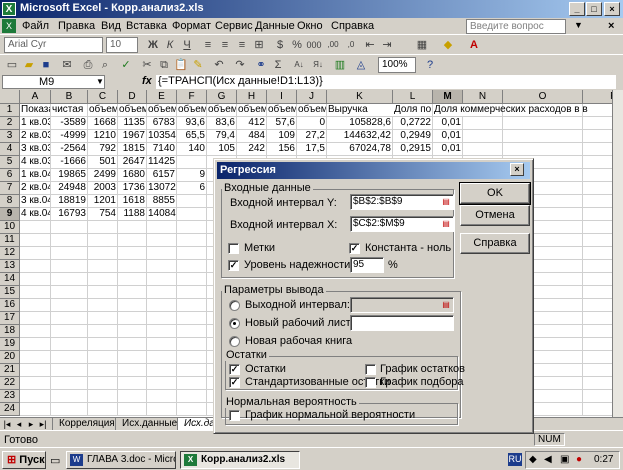  I want to click on cell-b23, so click(69, 396).